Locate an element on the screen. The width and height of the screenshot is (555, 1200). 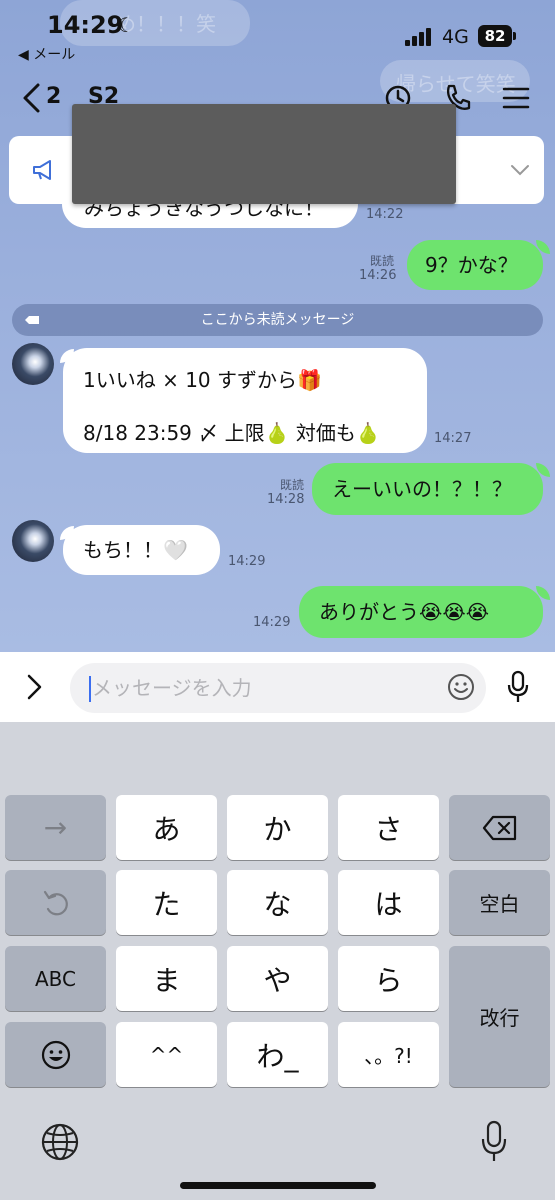
unread-divider: ここから未読メッセージ is located at coordinates (277, 320).